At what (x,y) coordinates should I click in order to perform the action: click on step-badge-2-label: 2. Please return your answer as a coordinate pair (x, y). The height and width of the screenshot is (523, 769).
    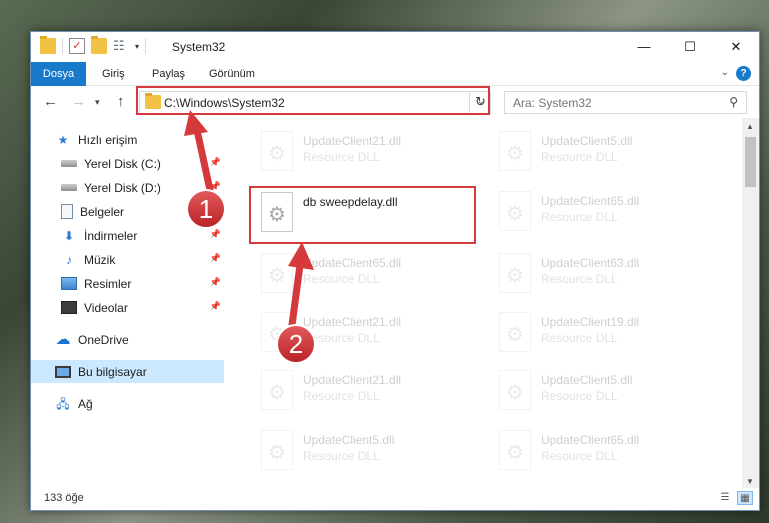
    Looking at the image, I should click on (296, 344).